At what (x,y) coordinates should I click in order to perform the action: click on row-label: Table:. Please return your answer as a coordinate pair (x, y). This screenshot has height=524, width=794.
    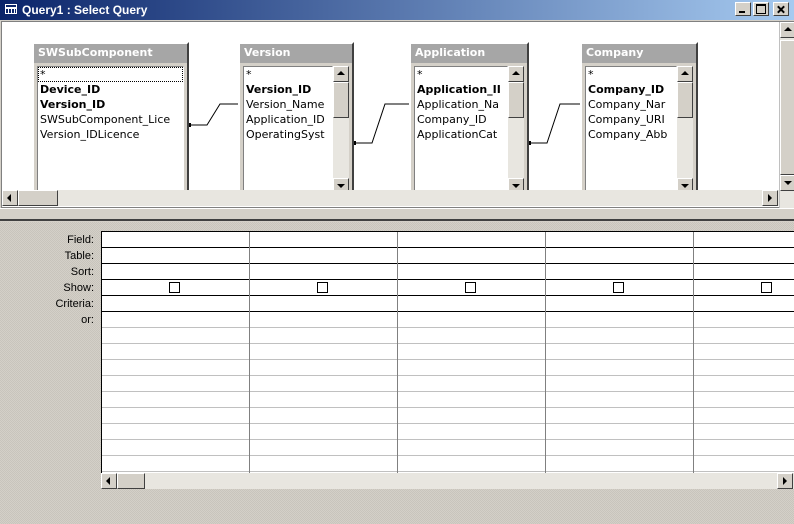
    Looking at the image, I should click on (79, 256).